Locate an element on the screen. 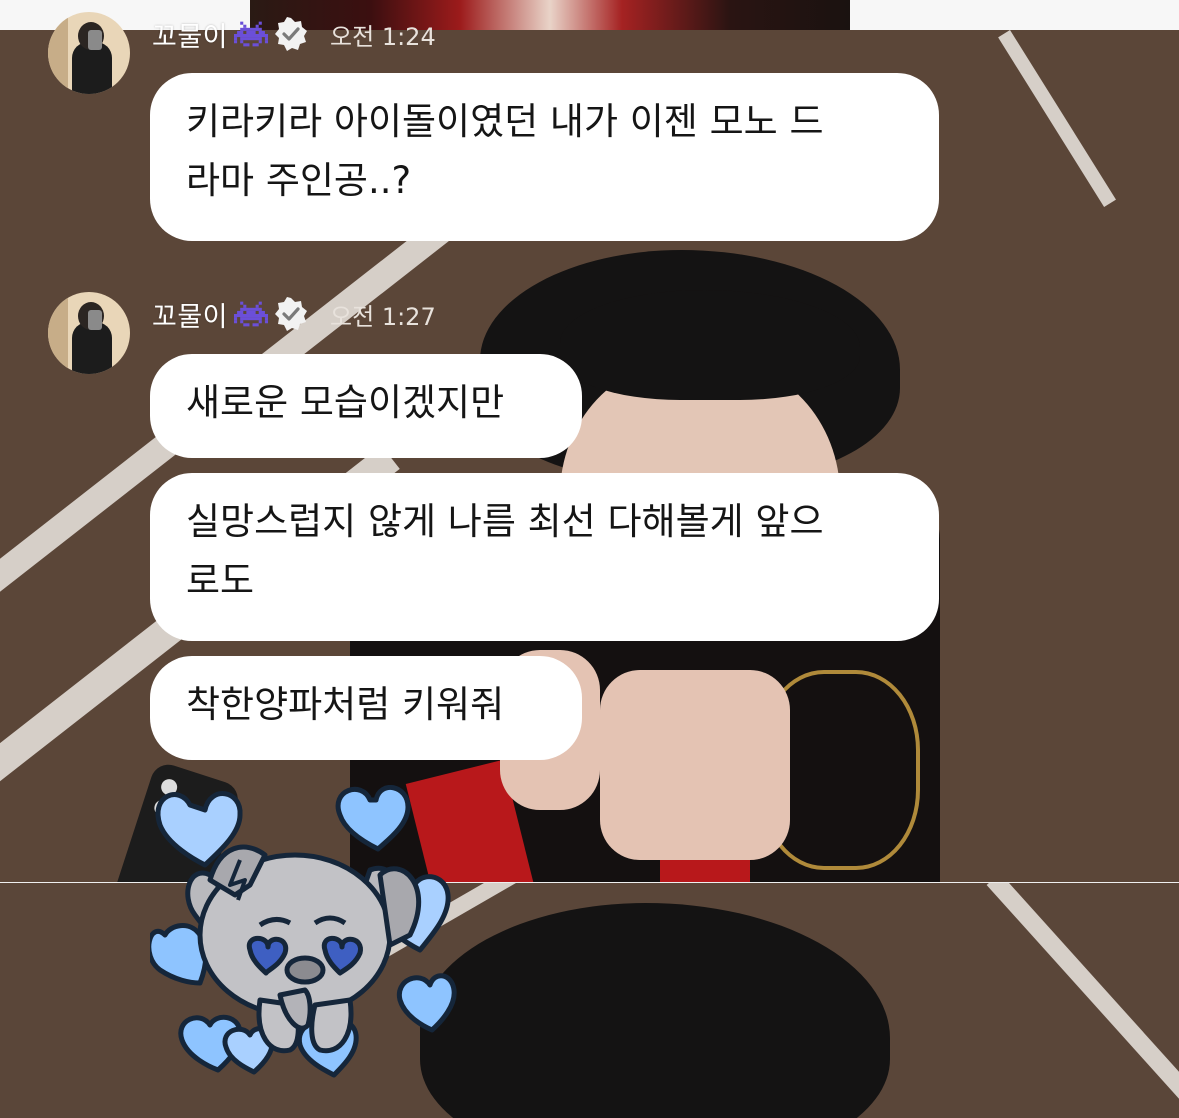 The width and height of the screenshot is (1179, 1118). photo-bangs is located at coordinates (710, 345).